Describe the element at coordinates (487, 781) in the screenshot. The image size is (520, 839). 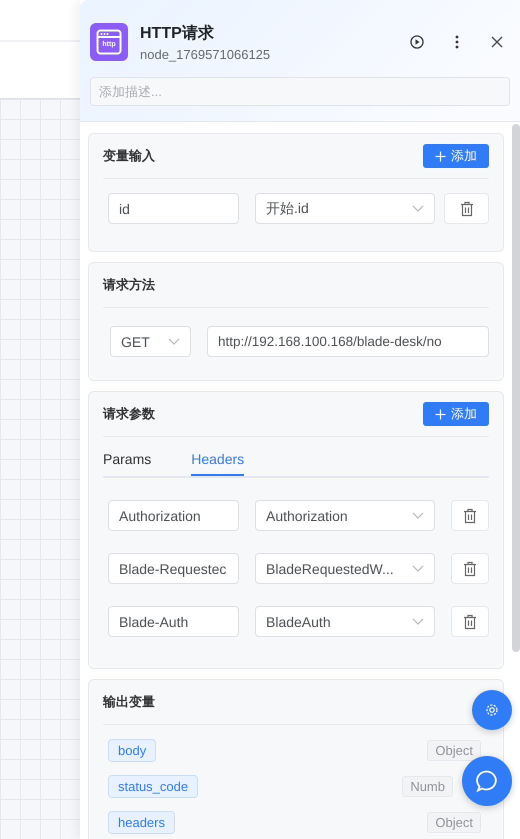
I see `chat-bubble-icon` at that location.